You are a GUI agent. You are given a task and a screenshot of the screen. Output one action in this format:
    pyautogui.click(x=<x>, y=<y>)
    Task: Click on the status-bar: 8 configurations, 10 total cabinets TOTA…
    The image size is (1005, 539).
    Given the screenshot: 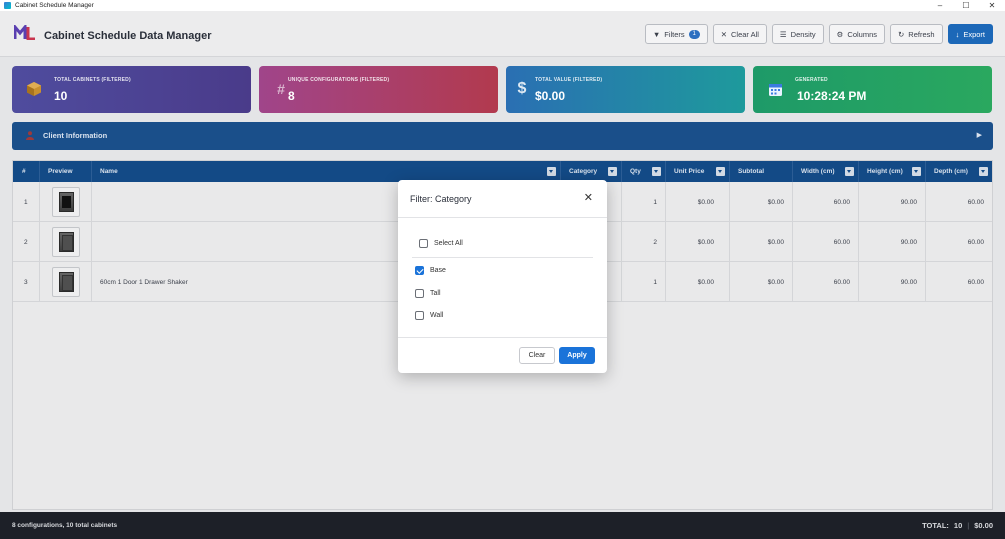 What is the action you would take?
    pyautogui.click(x=502, y=525)
    